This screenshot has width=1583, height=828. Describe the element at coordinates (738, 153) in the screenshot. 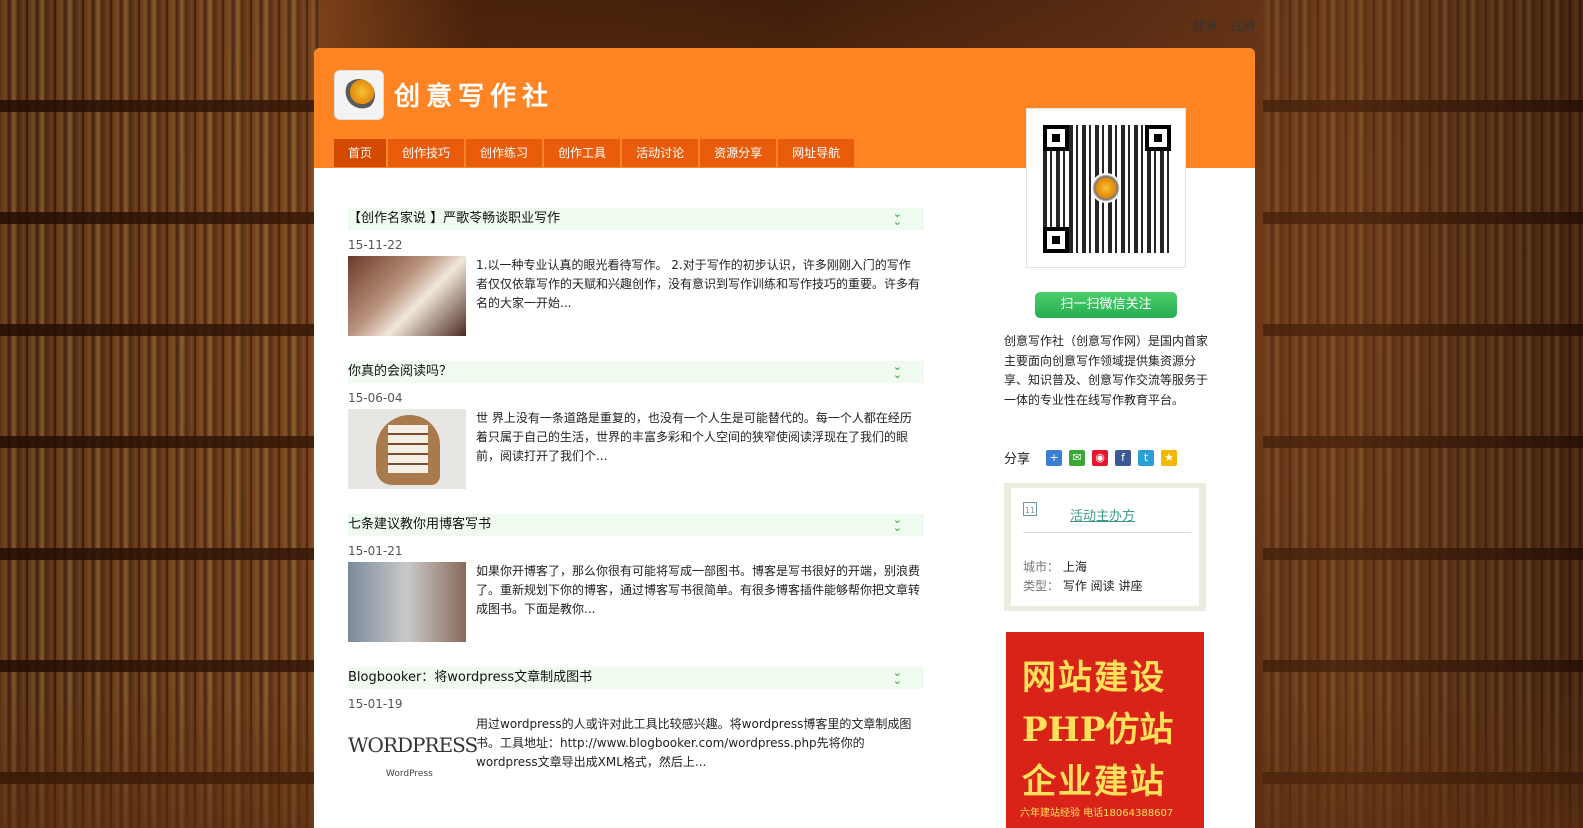

I see `nav-item-resources: 资源分享` at that location.